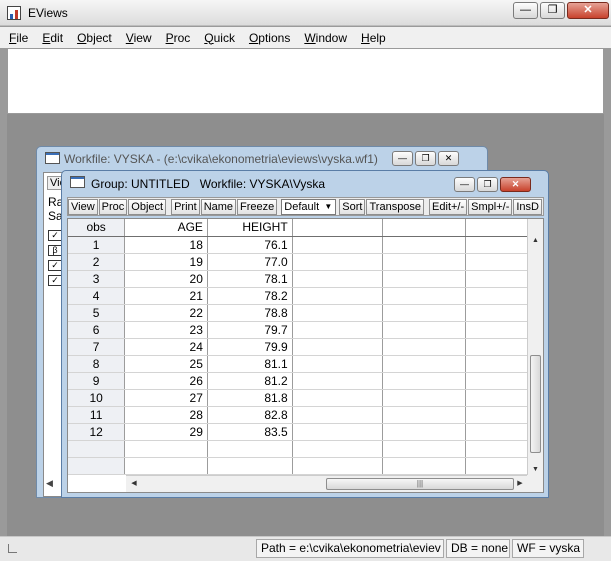 The height and width of the screenshot is (561, 611). Describe the element at coordinates (250, 279) in the screenshot. I see `height-cell: 78.1` at that location.